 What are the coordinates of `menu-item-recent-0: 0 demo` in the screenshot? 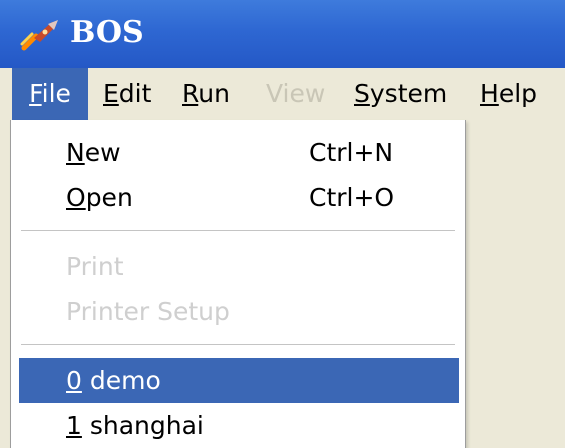 It's located at (239, 380).